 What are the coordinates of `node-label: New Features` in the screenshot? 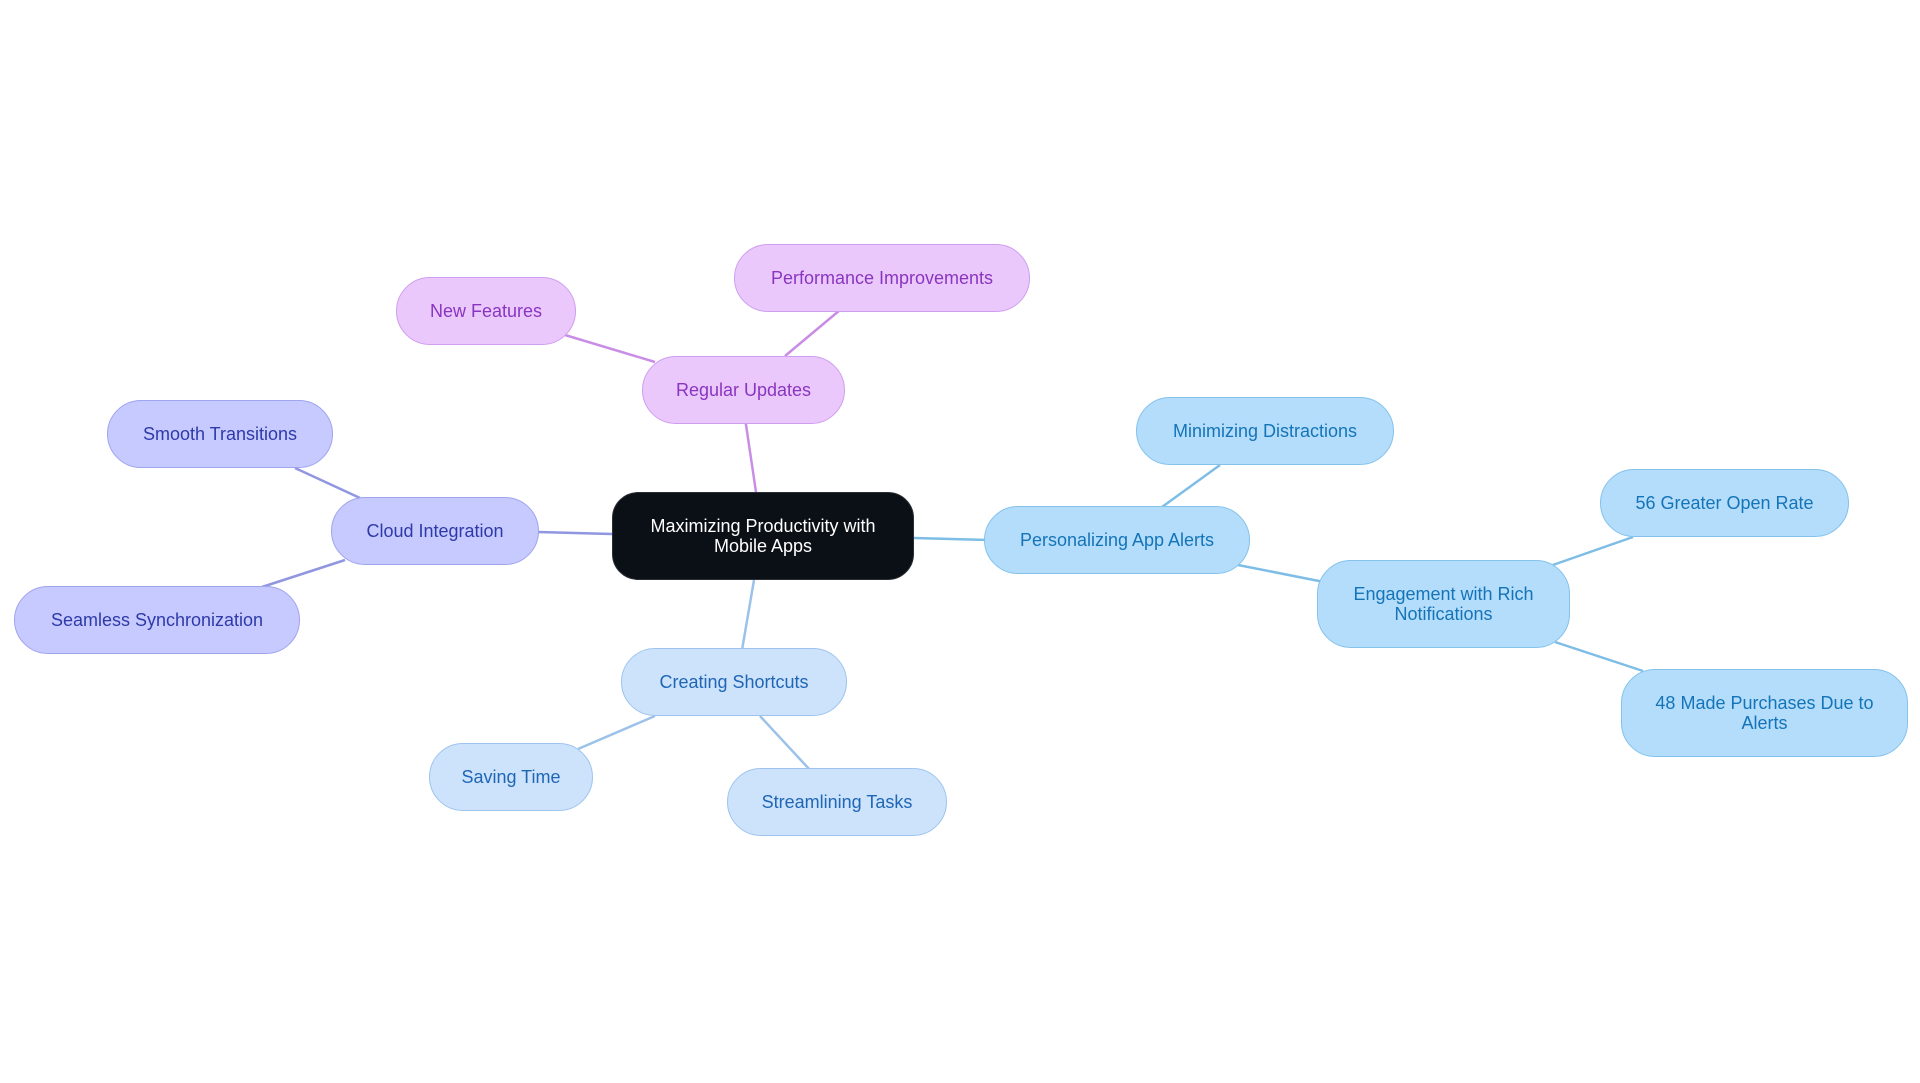 It's located at (486, 311).